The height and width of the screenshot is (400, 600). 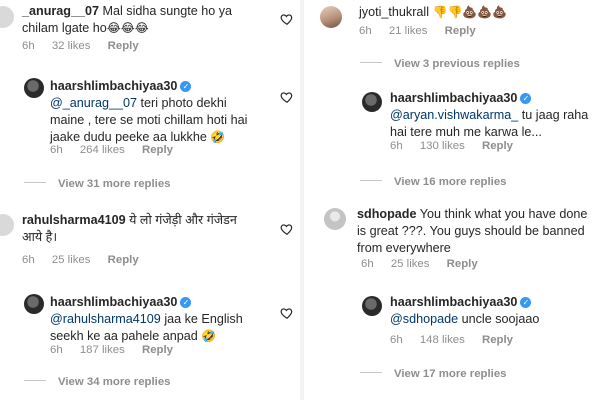 What do you see at coordinates (500, 319) in the screenshot?
I see `comment-text: uncle soojaao` at bounding box center [500, 319].